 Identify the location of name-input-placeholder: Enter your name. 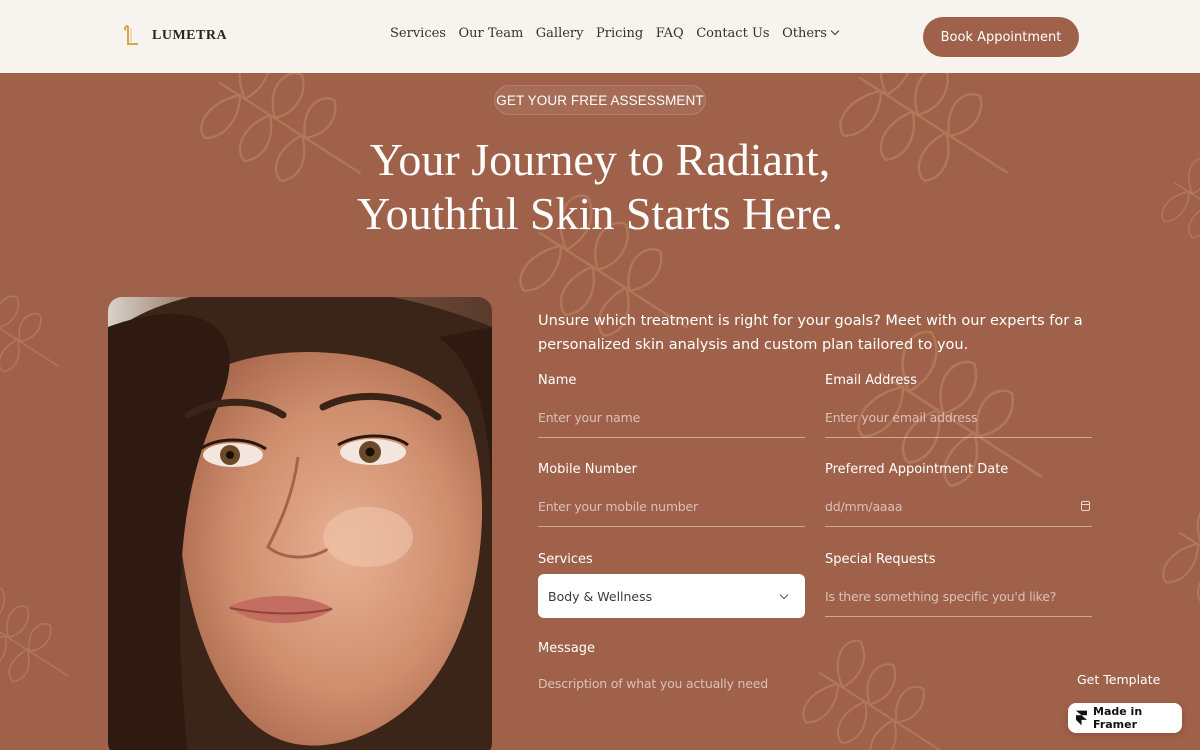
(589, 417).